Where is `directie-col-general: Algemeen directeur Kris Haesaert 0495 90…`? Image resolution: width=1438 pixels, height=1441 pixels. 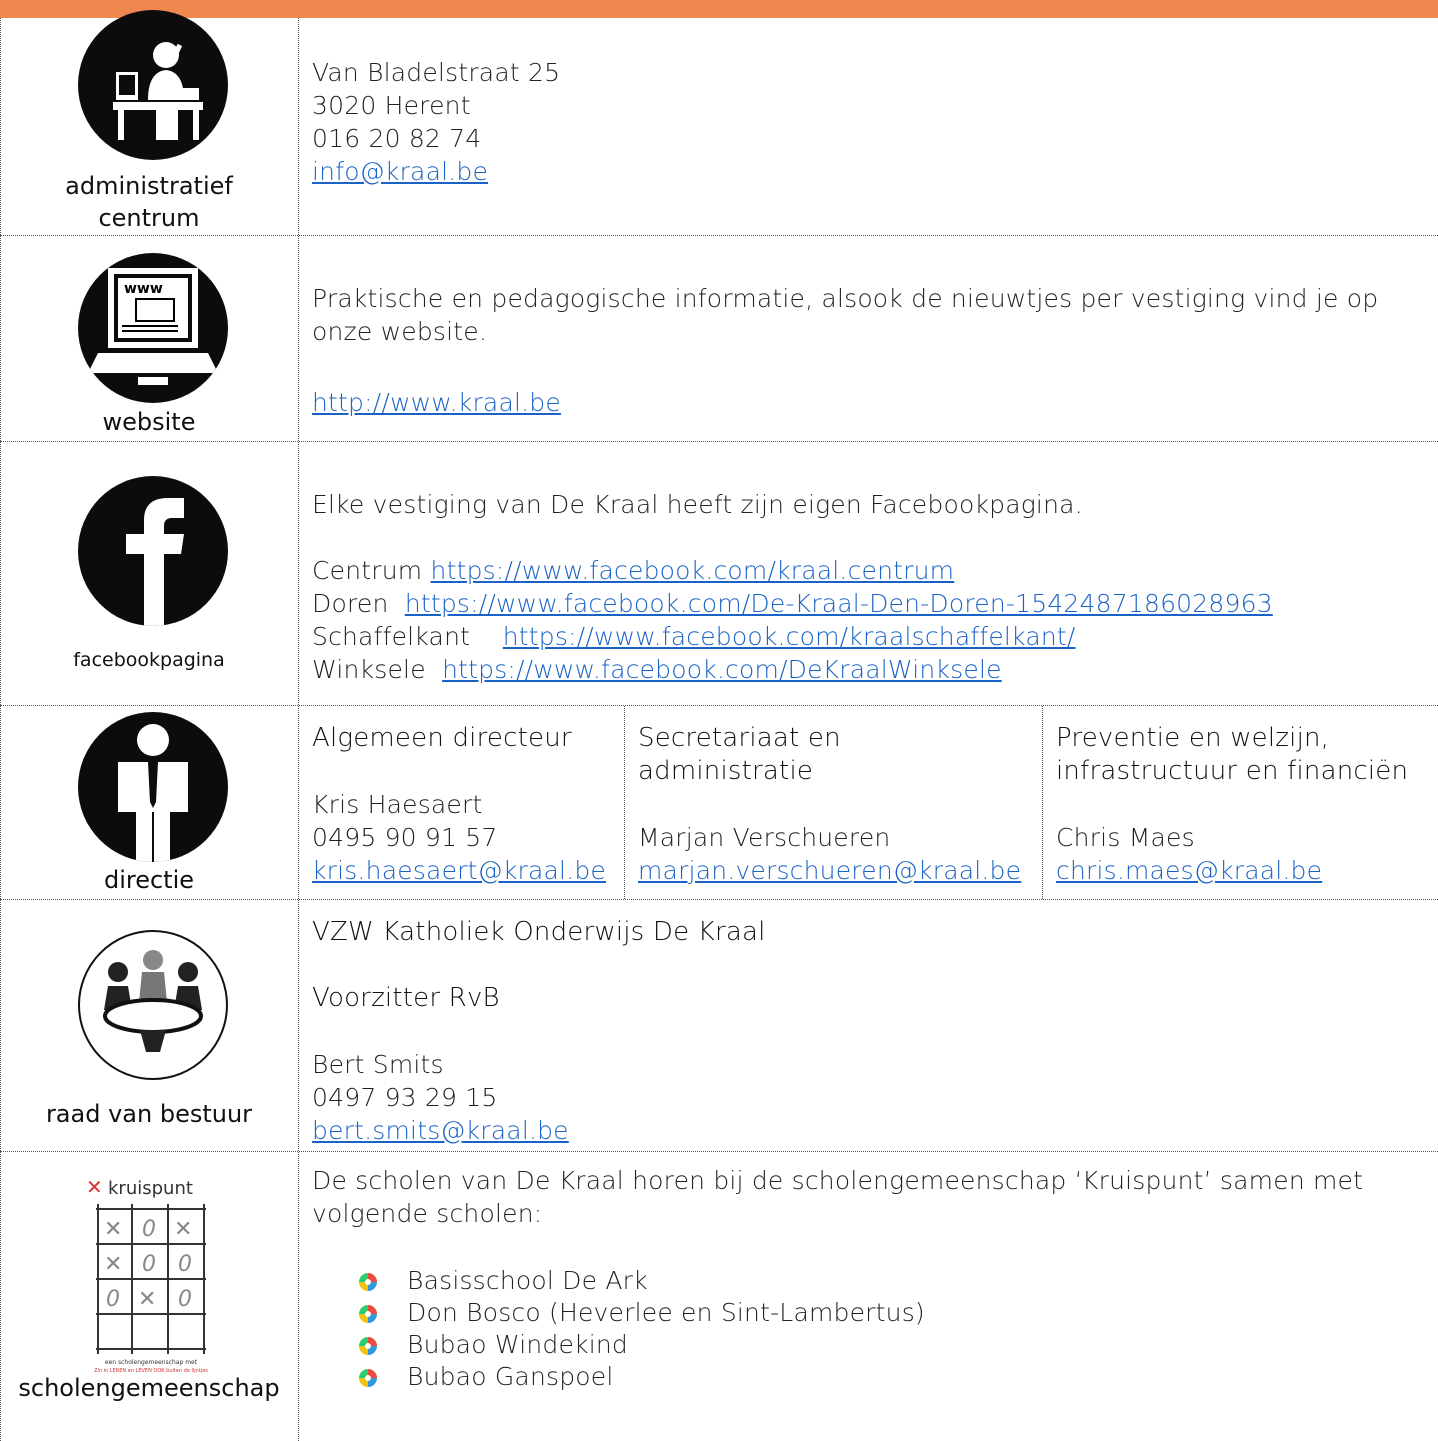
directie-col-general: Algemeen directeur Kris Haesaert 0495 90… is located at coordinates (459, 804).